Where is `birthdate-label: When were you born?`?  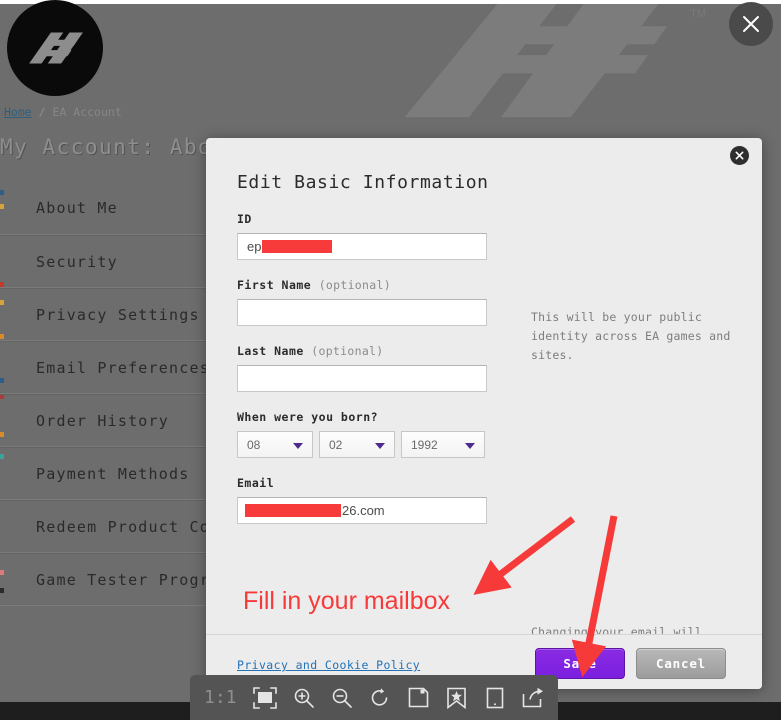 birthdate-label: When were you born? is located at coordinates (308, 417).